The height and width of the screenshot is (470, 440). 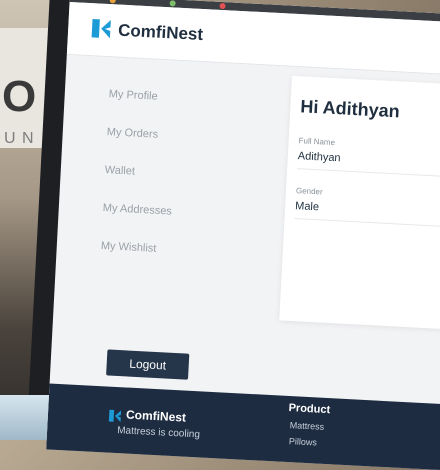 What do you see at coordinates (19, 138) in the screenshot?
I see `background-glyph: U N` at bounding box center [19, 138].